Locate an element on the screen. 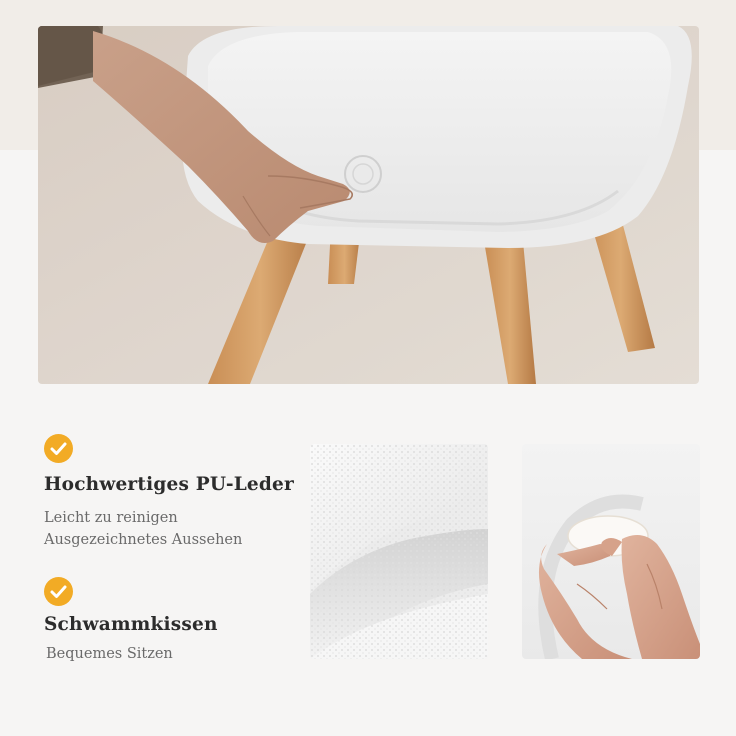 This screenshot has height=736, width=736. feature-line: Bequemes Sitzen is located at coordinates (109, 654).